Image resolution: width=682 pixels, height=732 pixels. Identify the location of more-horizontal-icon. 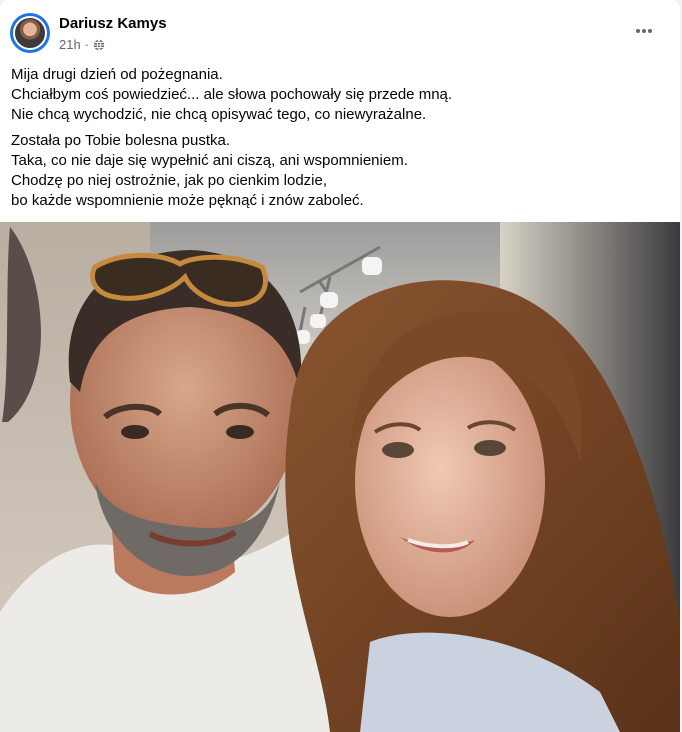
(644, 31).